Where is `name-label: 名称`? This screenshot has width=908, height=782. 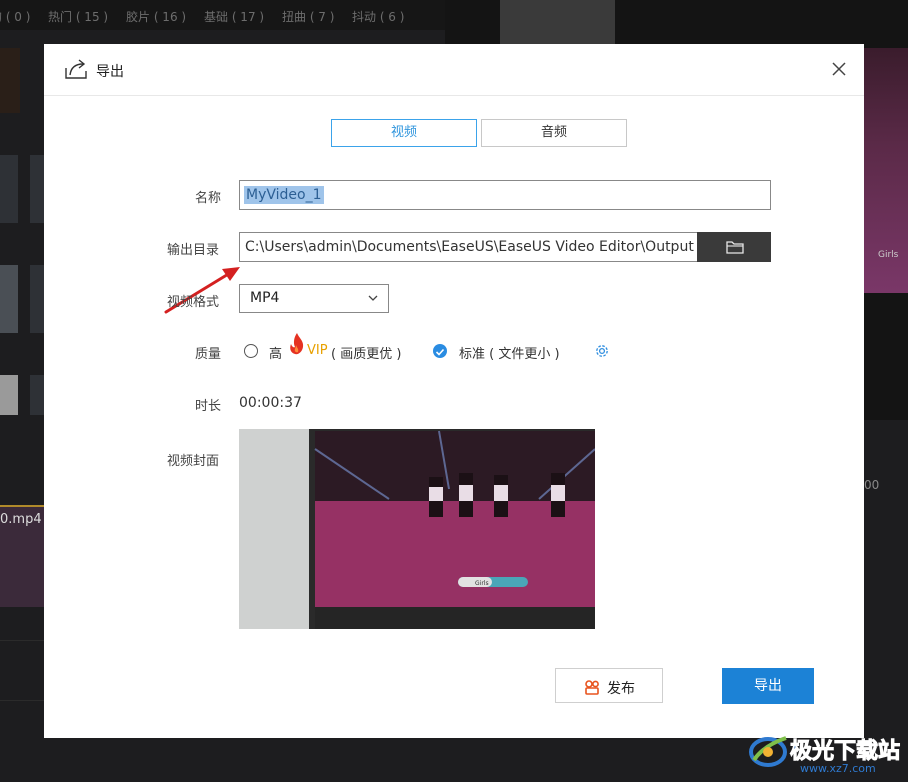
name-label: 名称 is located at coordinates (208, 198).